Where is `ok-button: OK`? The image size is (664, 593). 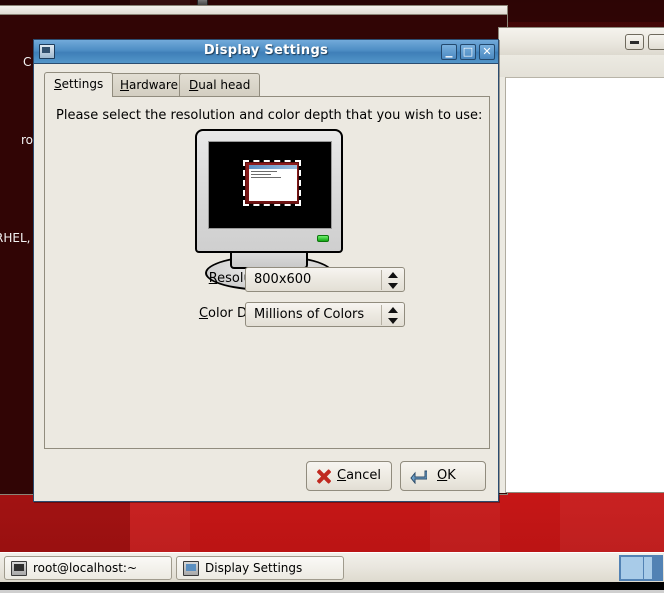
ok-button: OK is located at coordinates (443, 476).